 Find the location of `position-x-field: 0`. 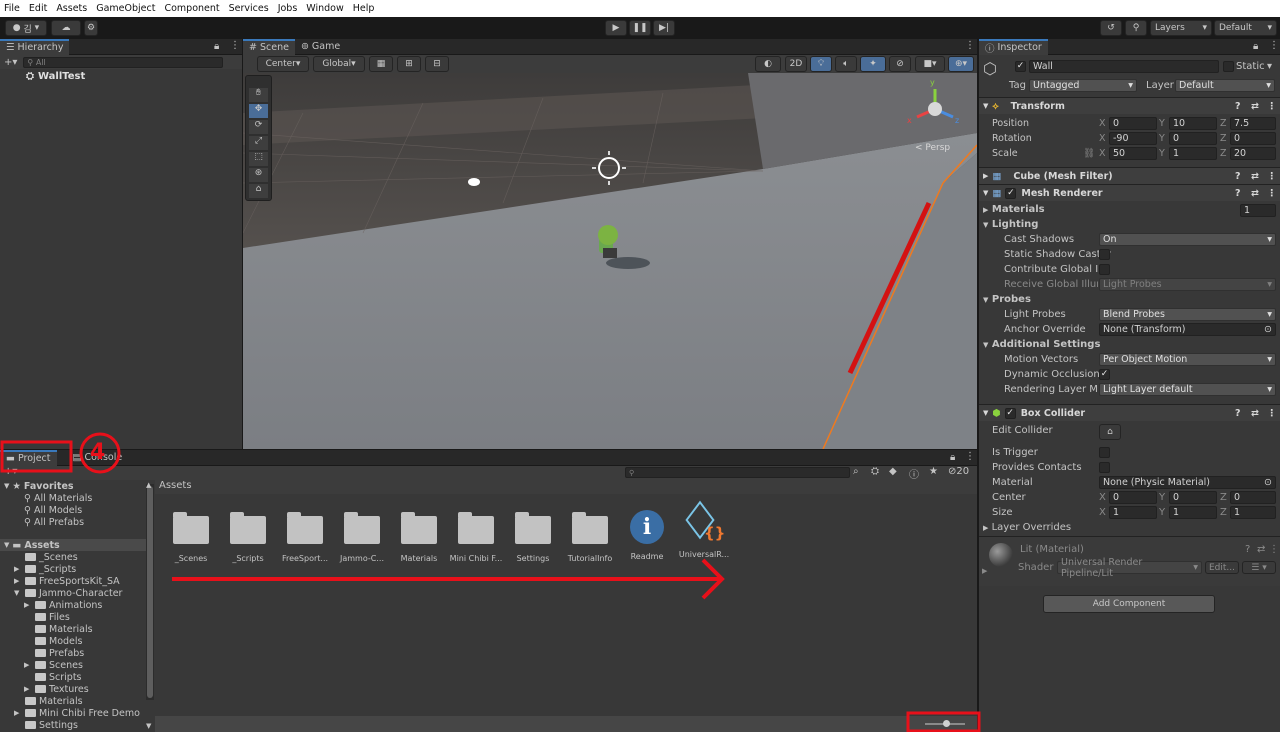

position-x-field: 0 is located at coordinates (1133, 123).